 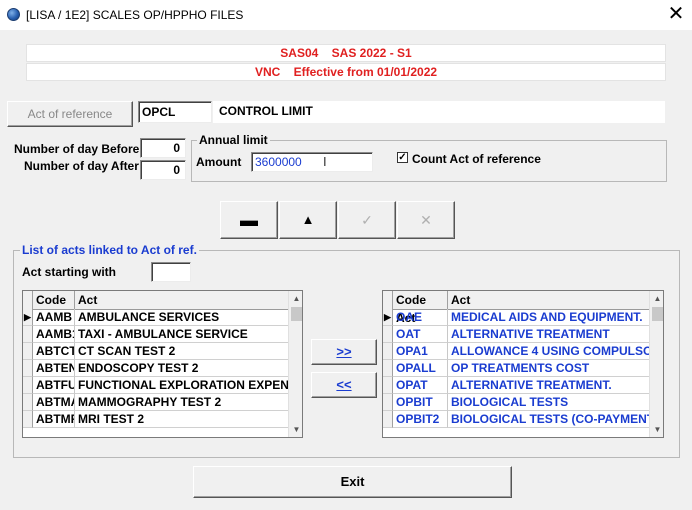 What do you see at coordinates (656, 364) in the screenshot?
I see `linked-acts-scrollbar: ▲ ▼` at bounding box center [656, 364].